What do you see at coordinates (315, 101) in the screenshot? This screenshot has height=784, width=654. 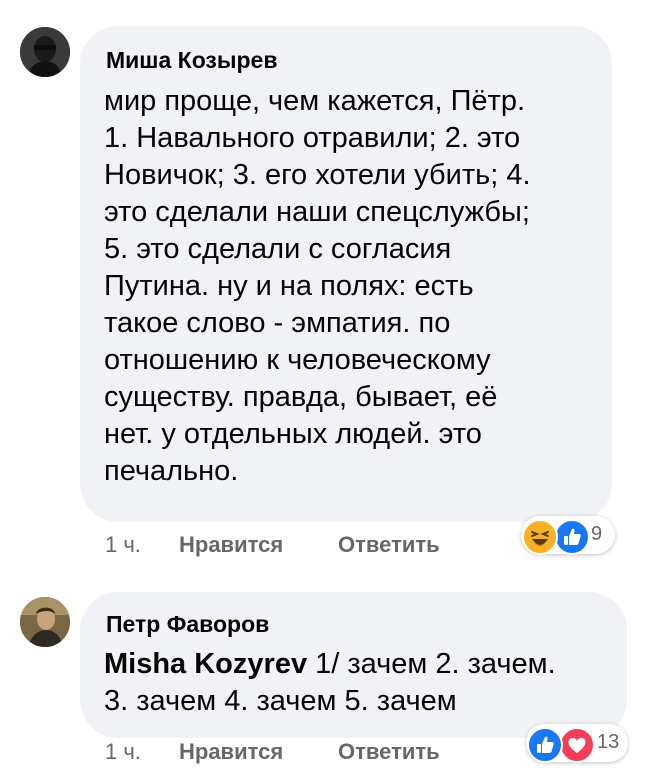 I see `comment-text-line: мир проще, чем кажется, Пётр.` at bounding box center [315, 101].